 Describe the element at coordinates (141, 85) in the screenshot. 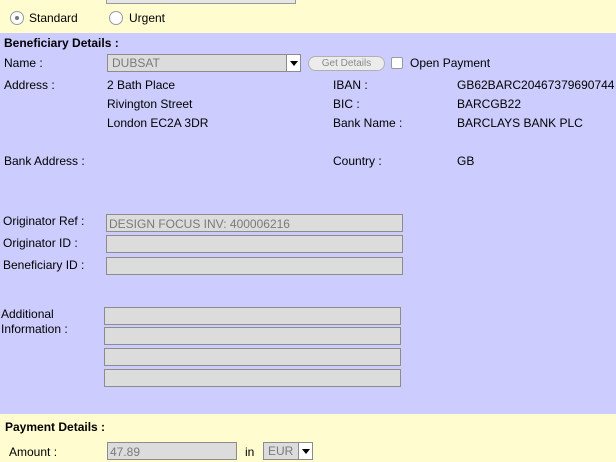

I see `address-line-1: 2 Bath Place` at that location.